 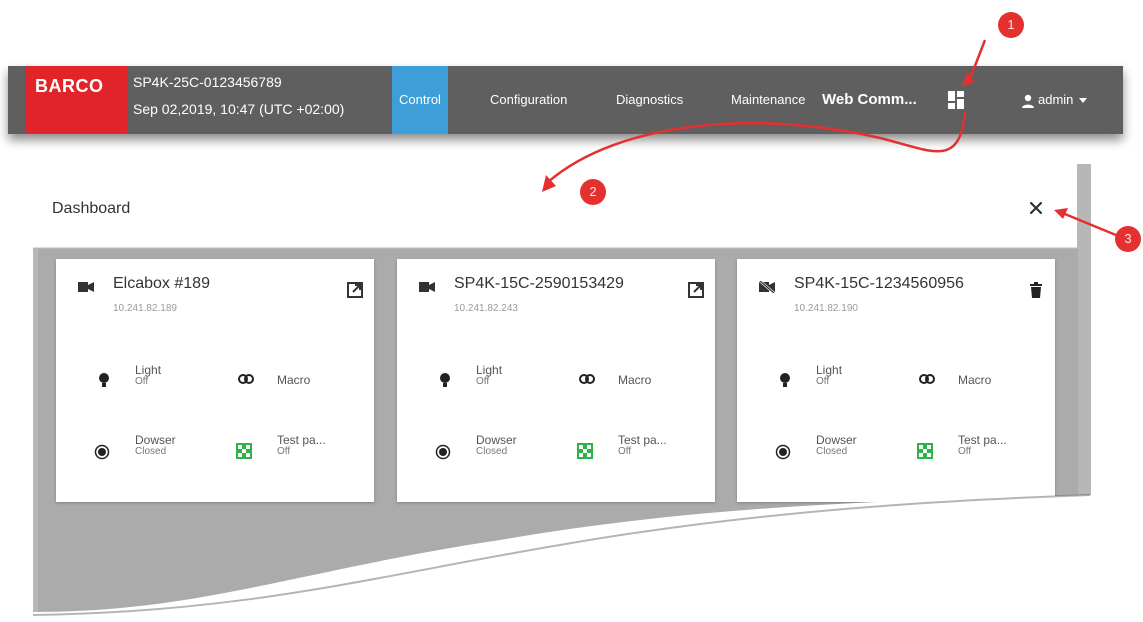 I want to click on barco-logo: BARCO, so click(x=76, y=100).